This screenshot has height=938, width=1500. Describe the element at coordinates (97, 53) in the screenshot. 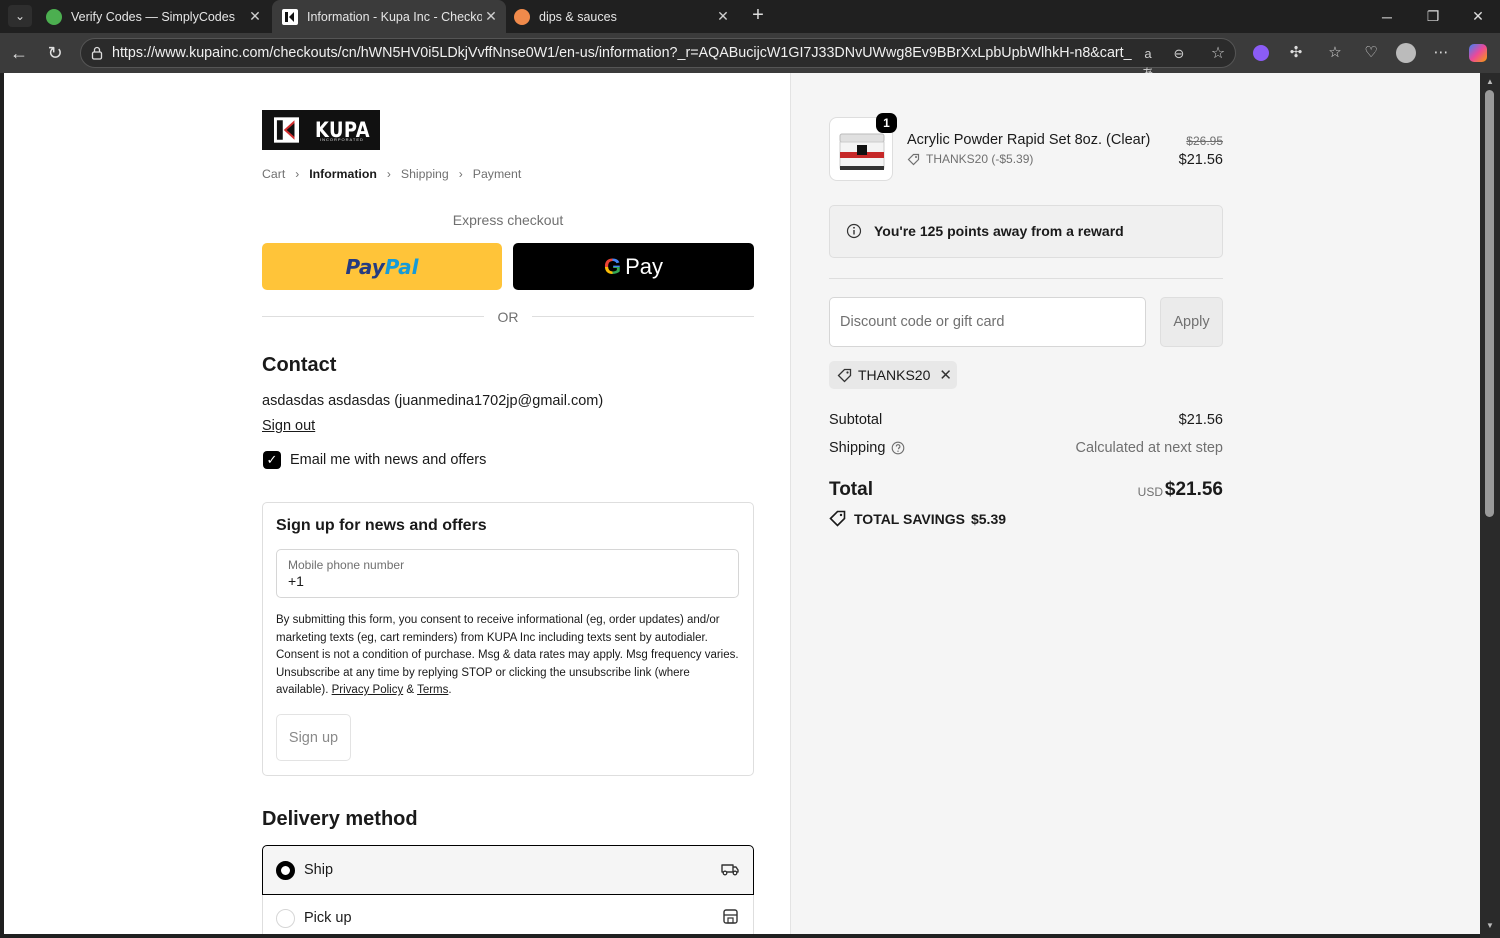

I see `lock-icon` at that location.